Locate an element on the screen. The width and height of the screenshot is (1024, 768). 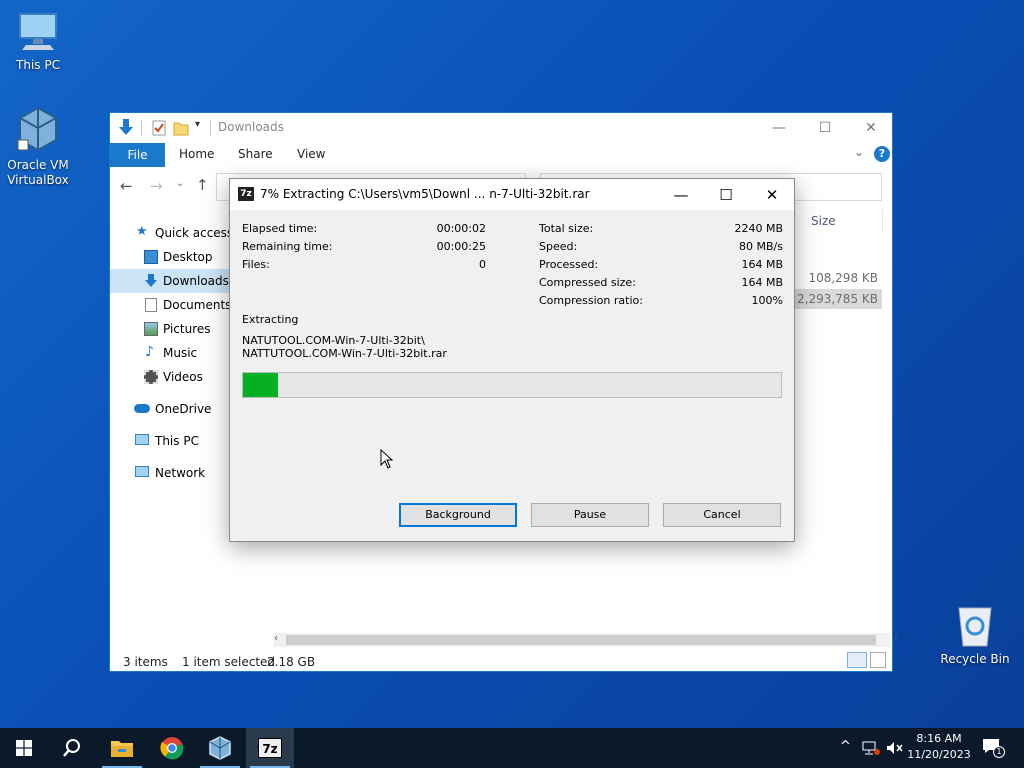
stat-speed: Speed: 80 MB/s is located at coordinates (661, 247).